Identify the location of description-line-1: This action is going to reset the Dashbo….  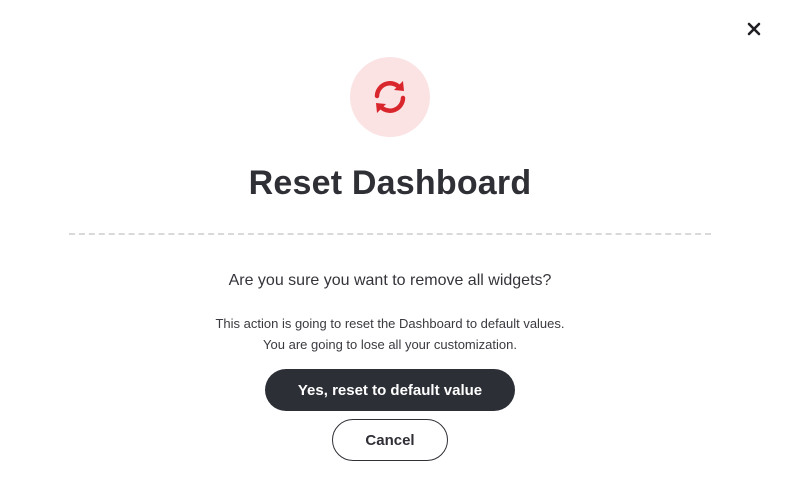
(390, 323).